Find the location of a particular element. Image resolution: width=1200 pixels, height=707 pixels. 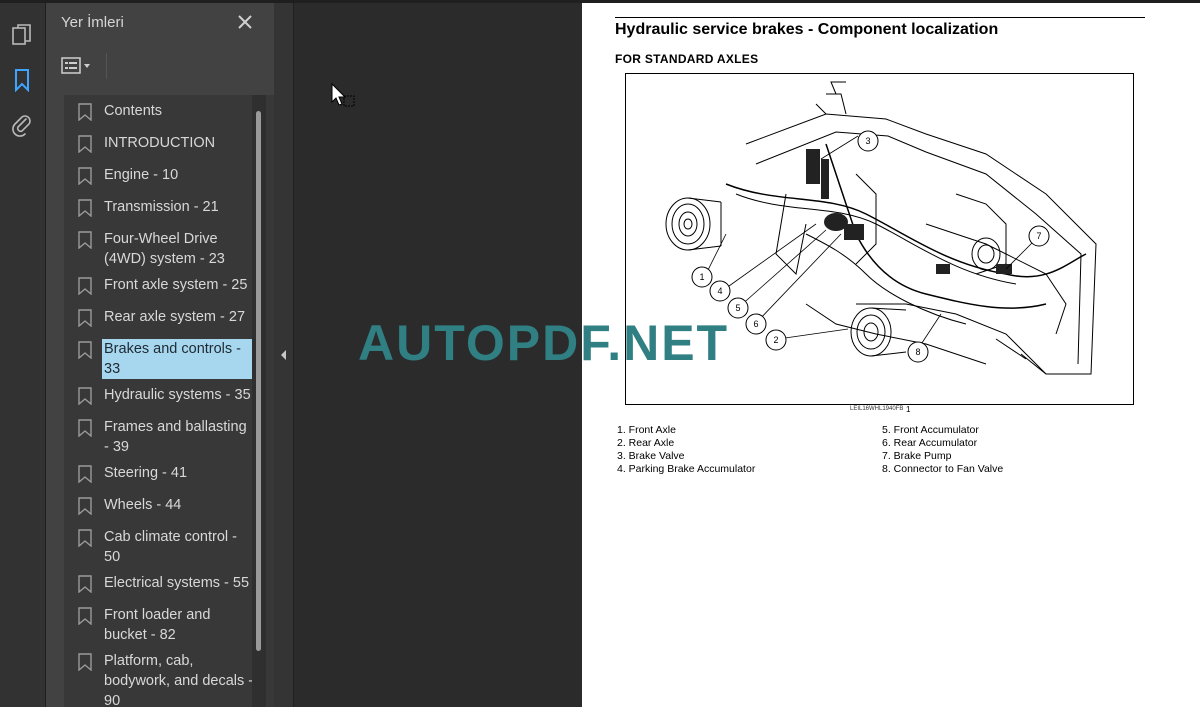

bookmark-item: Transmission - 21 is located at coordinates (168, 207).